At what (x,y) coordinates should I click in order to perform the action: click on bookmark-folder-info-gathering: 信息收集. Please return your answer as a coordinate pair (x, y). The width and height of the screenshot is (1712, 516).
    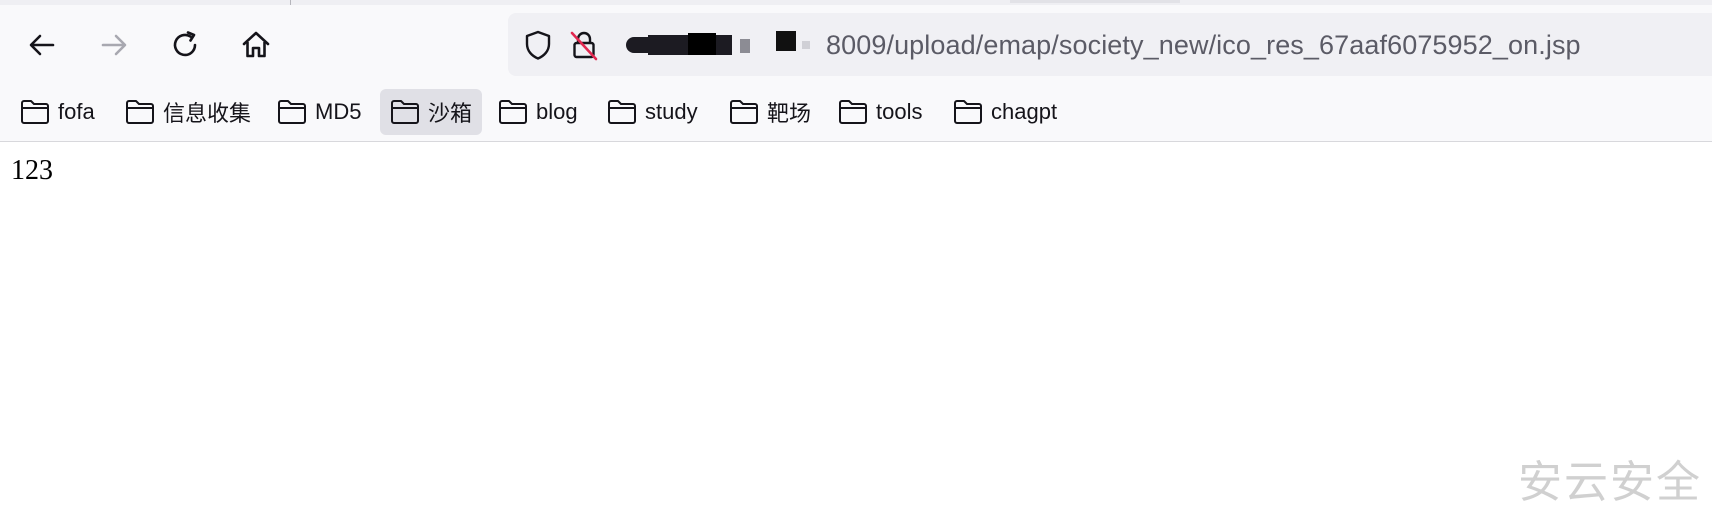
    Looking at the image, I should click on (188, 112).